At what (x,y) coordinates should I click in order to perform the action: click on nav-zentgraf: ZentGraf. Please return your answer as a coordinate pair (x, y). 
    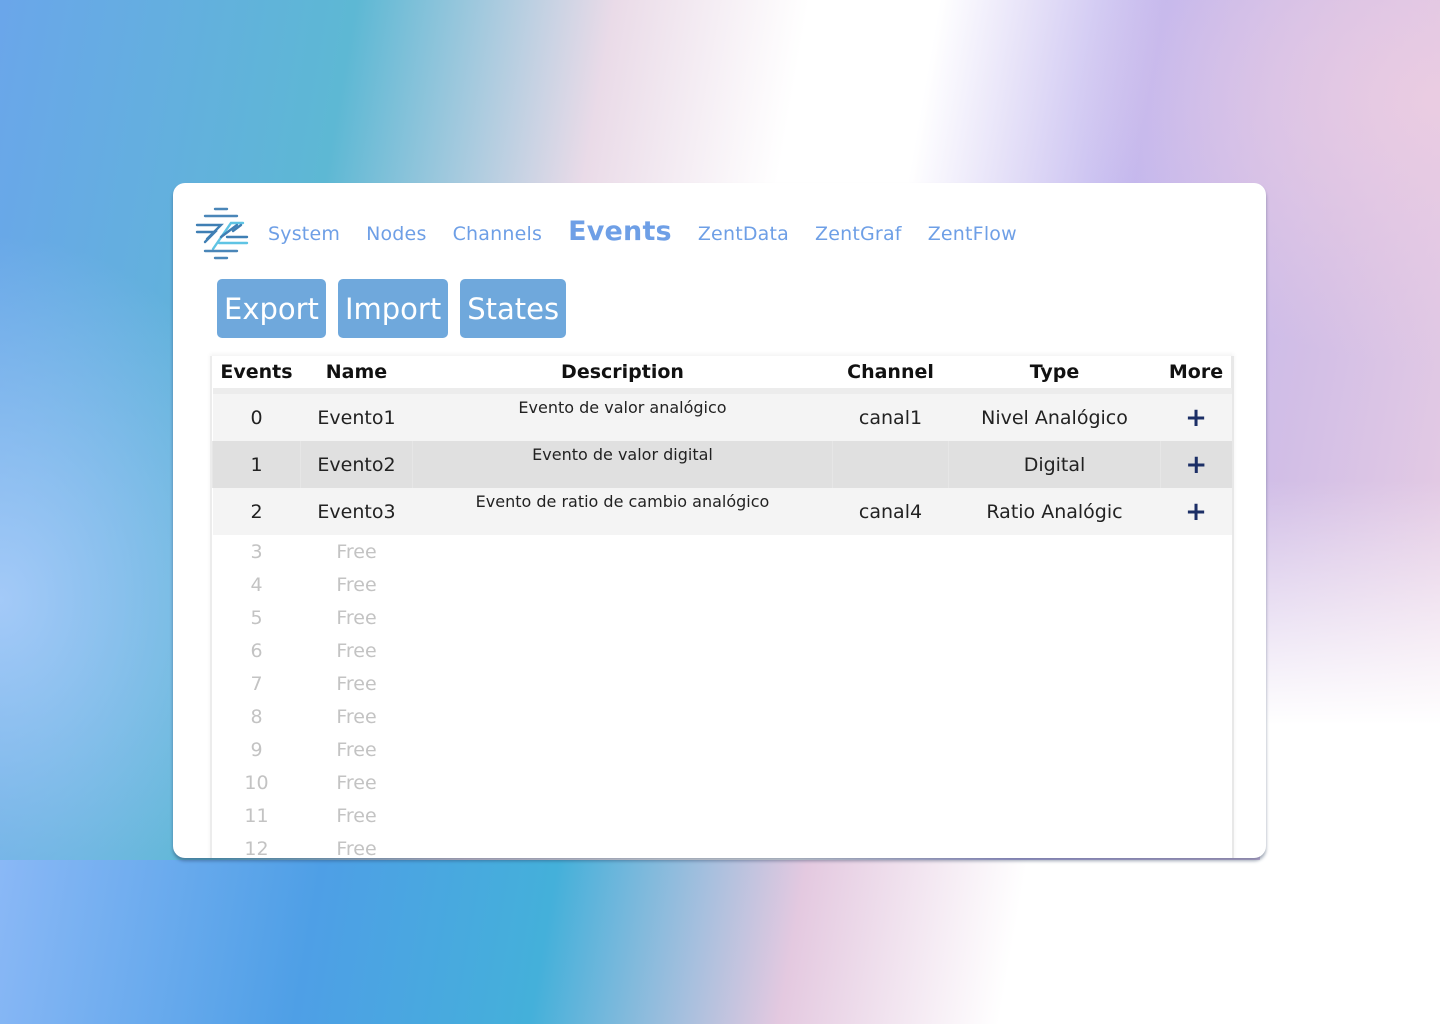
    Looking at the image, I should click on (858, 234).